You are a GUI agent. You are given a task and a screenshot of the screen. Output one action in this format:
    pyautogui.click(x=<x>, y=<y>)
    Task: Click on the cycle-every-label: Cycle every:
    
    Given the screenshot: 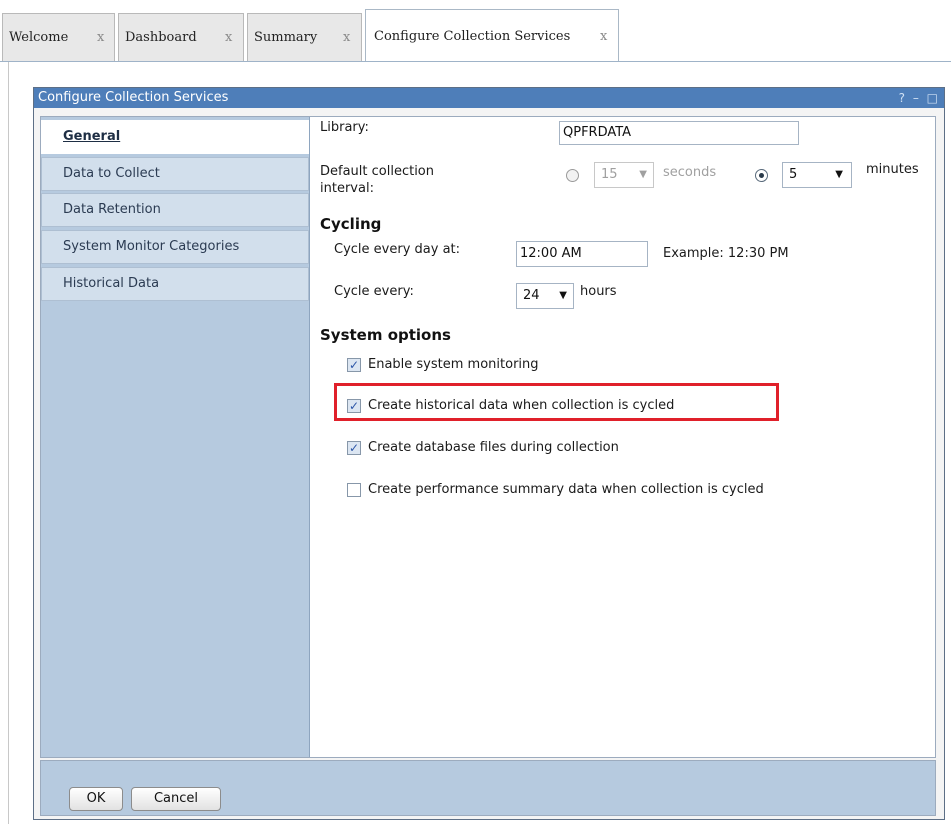 What is the action you would take?
    pyautogui.click(x=374, y=291)
    